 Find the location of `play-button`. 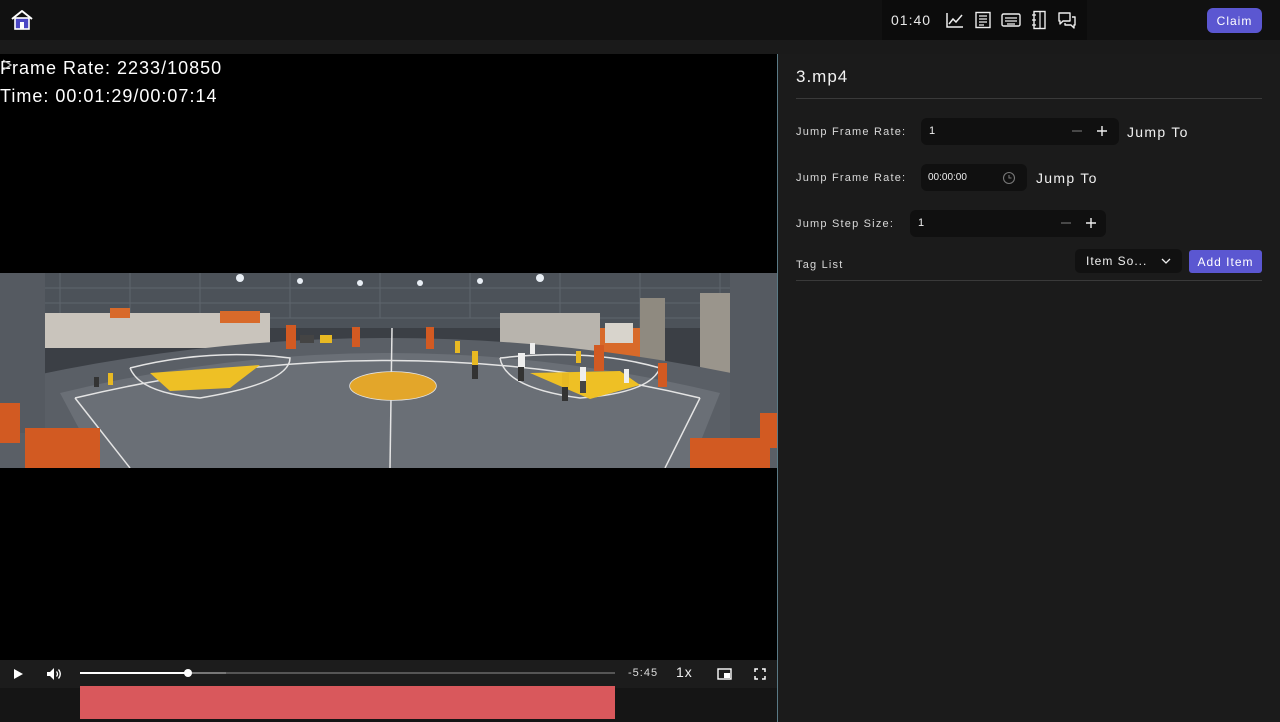

play-button is located at coordinates (18, 674).